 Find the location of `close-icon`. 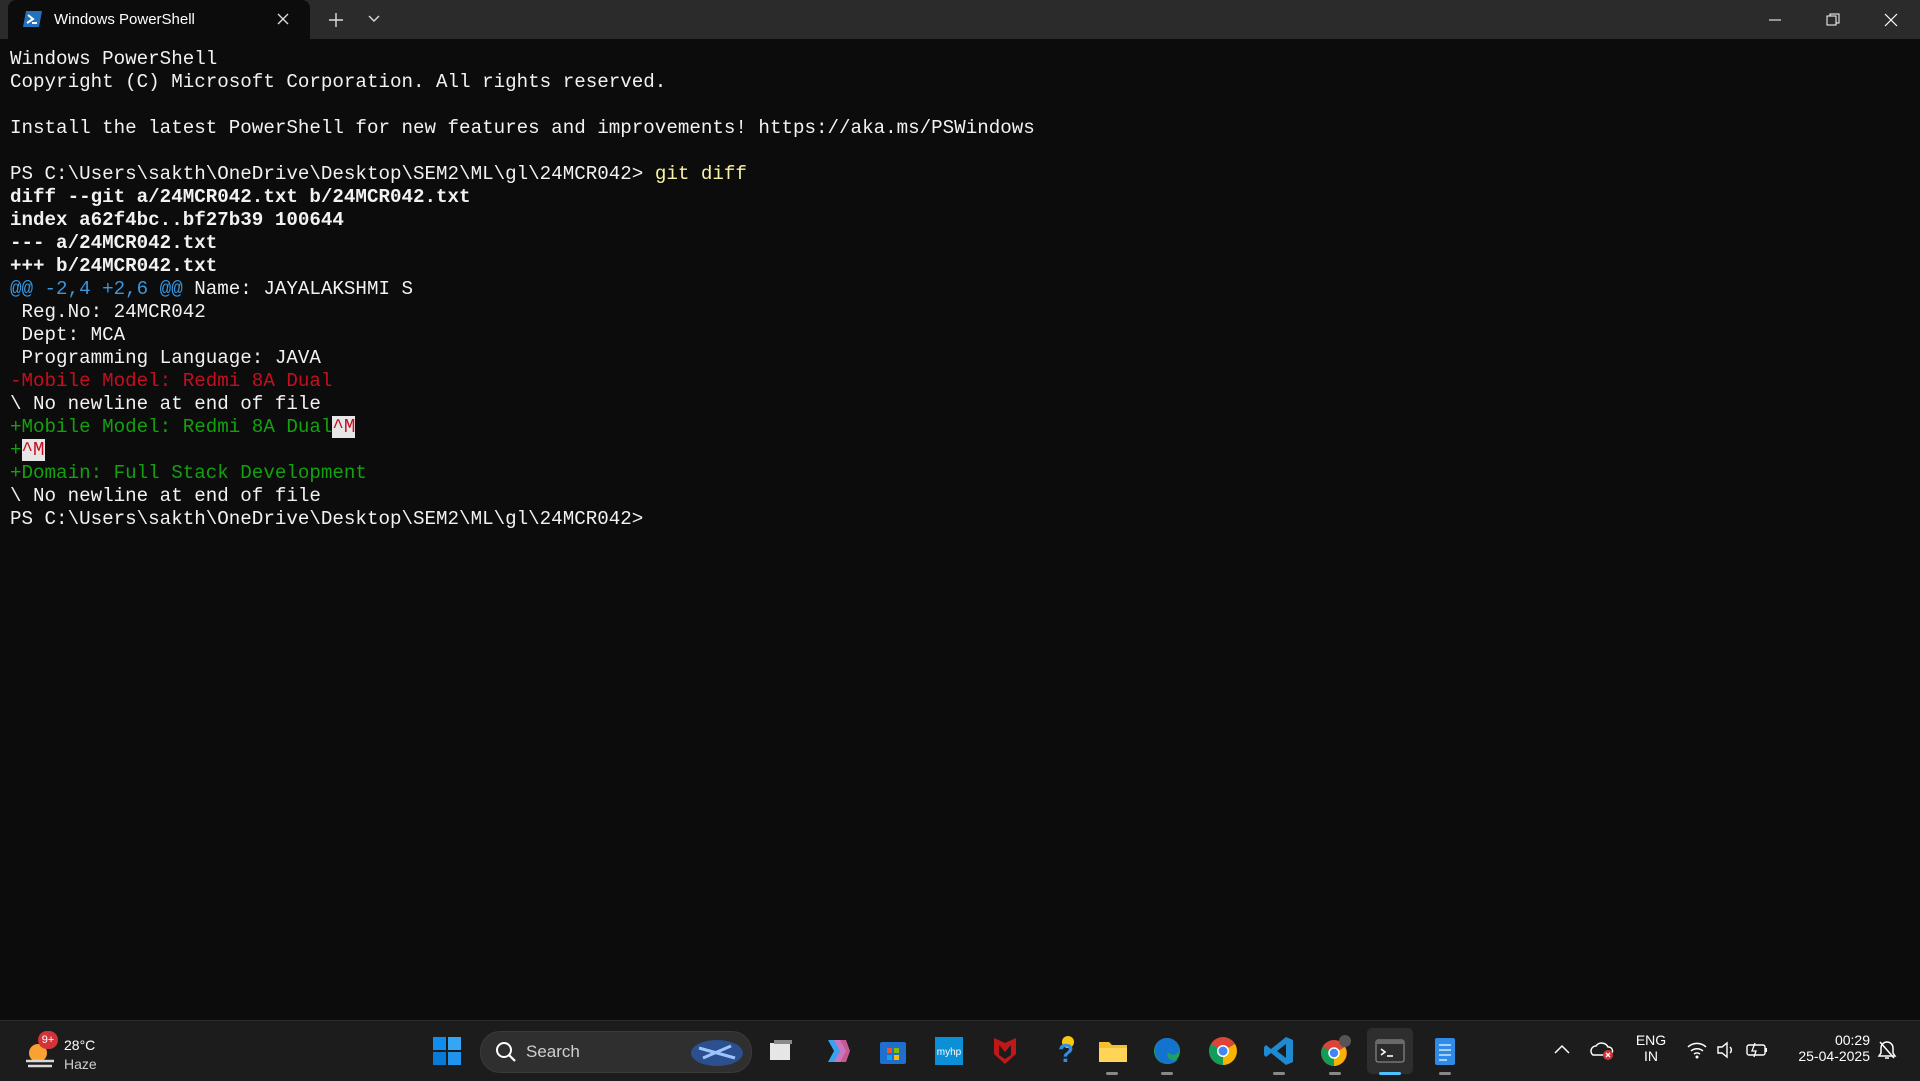

close-icon is located at coordinates (1891, 20).